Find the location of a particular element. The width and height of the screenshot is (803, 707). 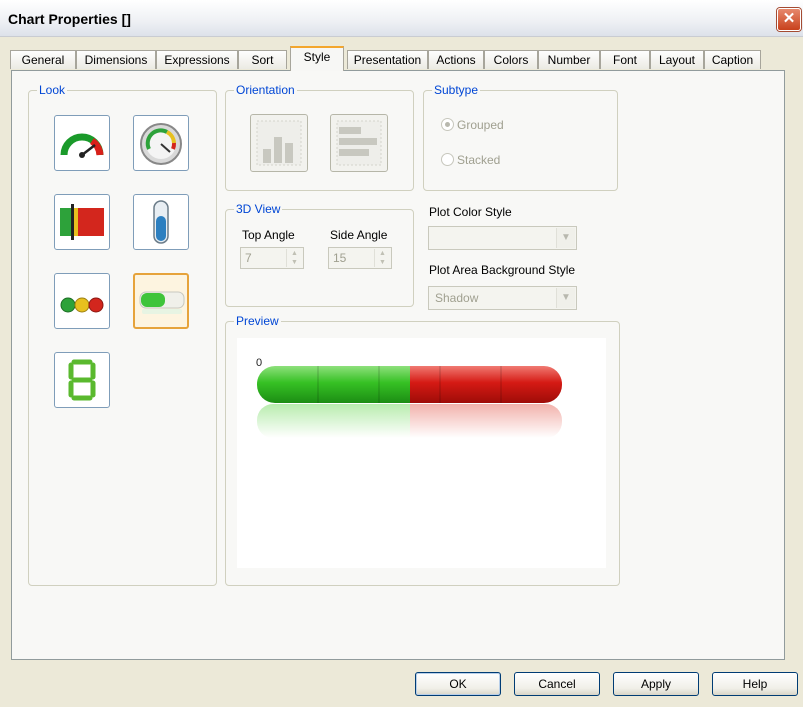

digital-display-icon is located at coordinates (82, 380).